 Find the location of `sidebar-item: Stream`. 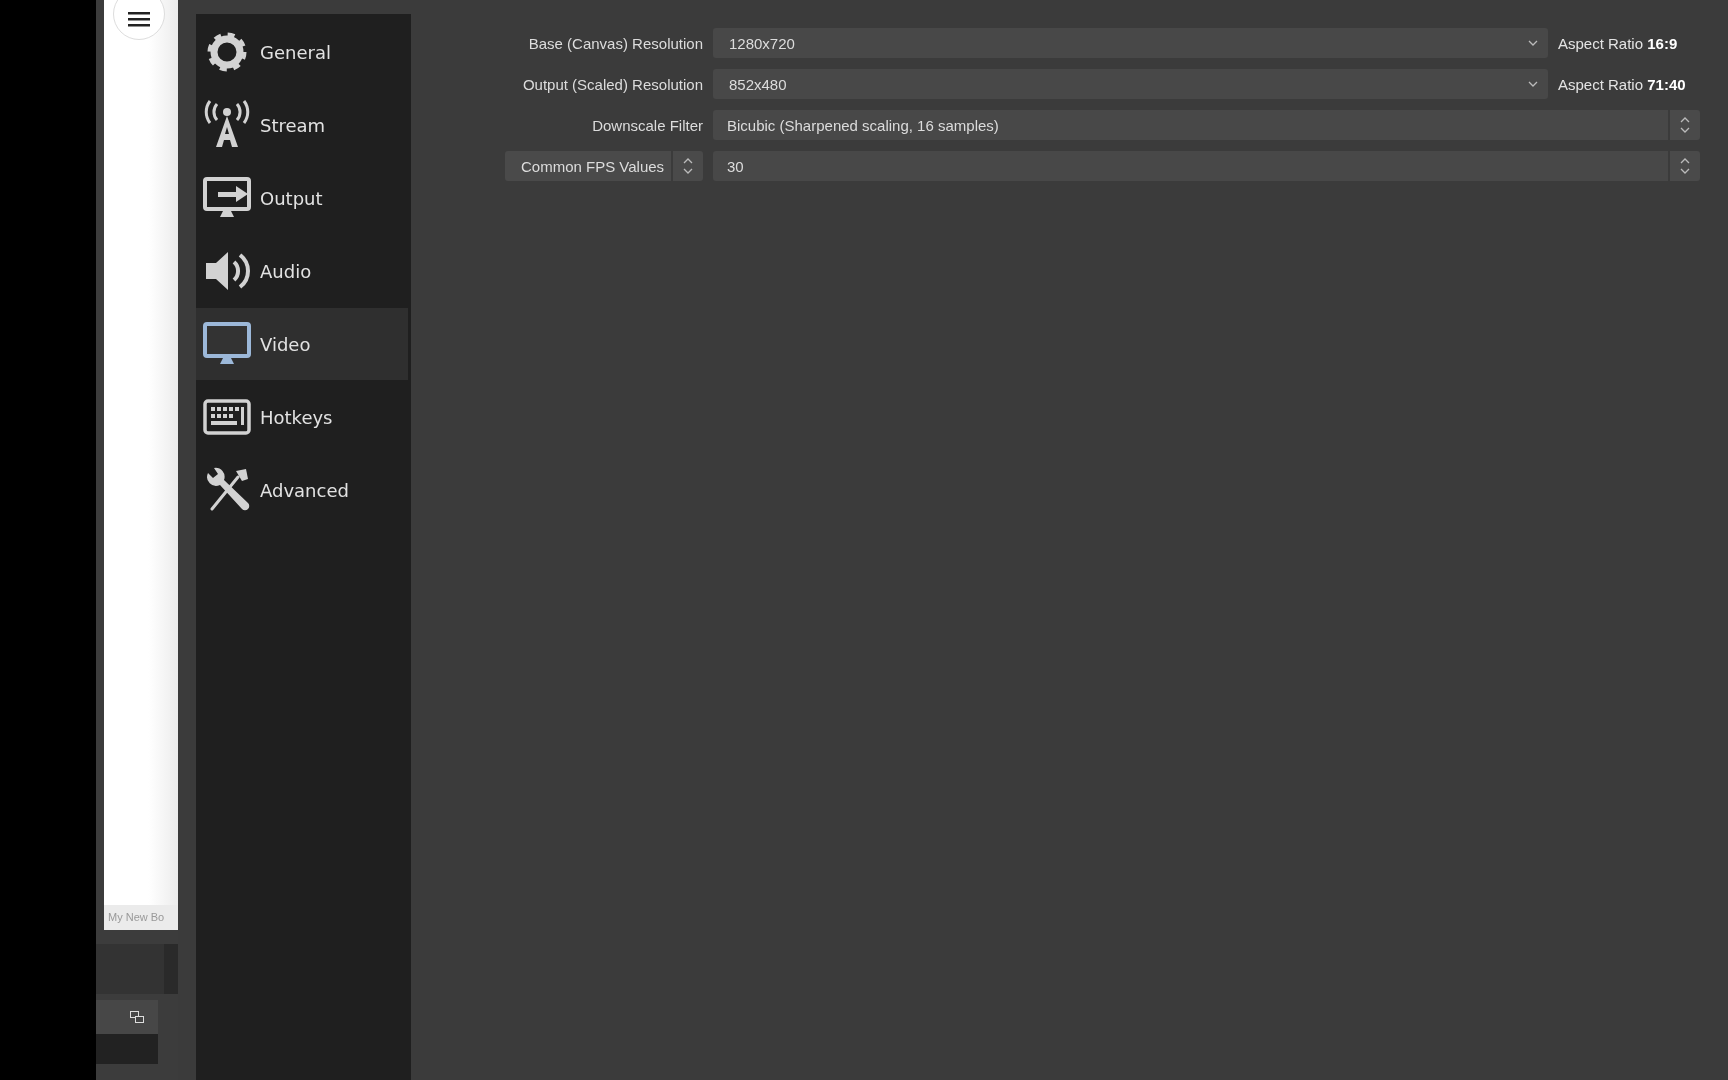

sidebar-item: Stream is located at coordinates (302, 125).